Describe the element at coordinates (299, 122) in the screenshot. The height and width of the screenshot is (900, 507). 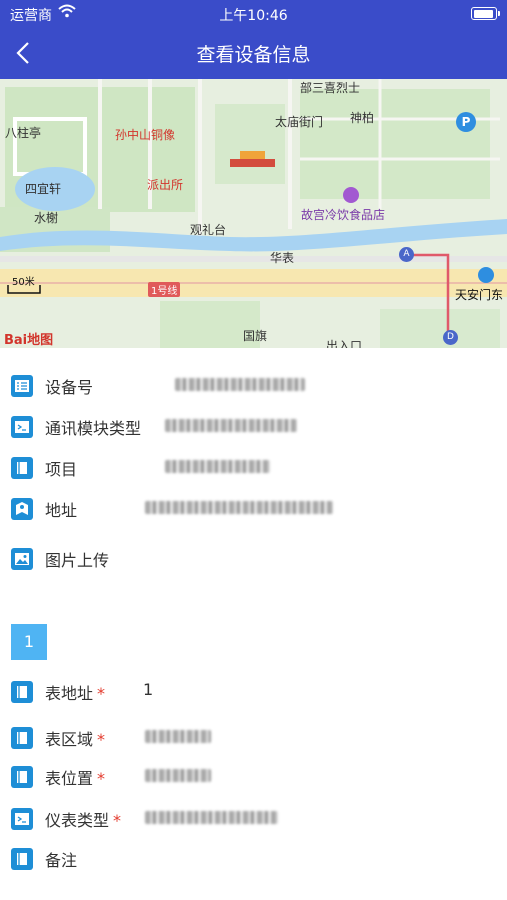
I see `map-label: 太庙街门` at that location.